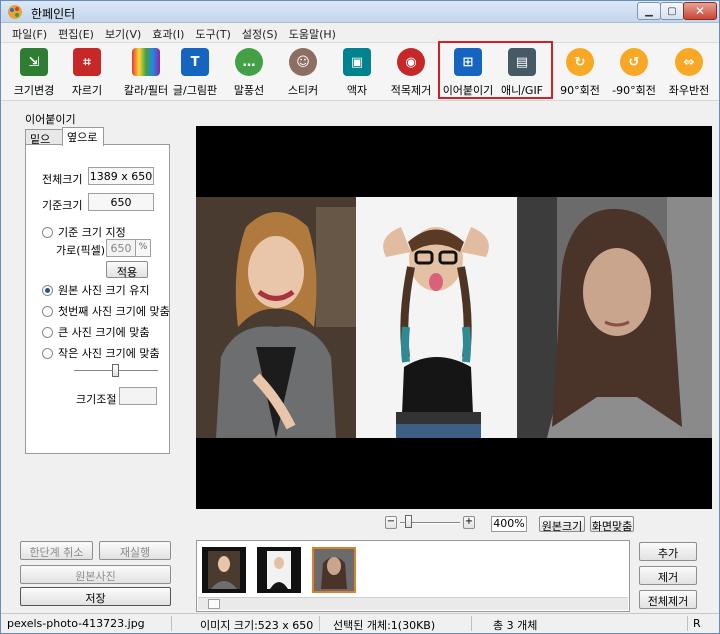 This screenshot has height=634, width=720. I want to click on opt-fixed-size: 기준 크기 지정, so click(84, 232).